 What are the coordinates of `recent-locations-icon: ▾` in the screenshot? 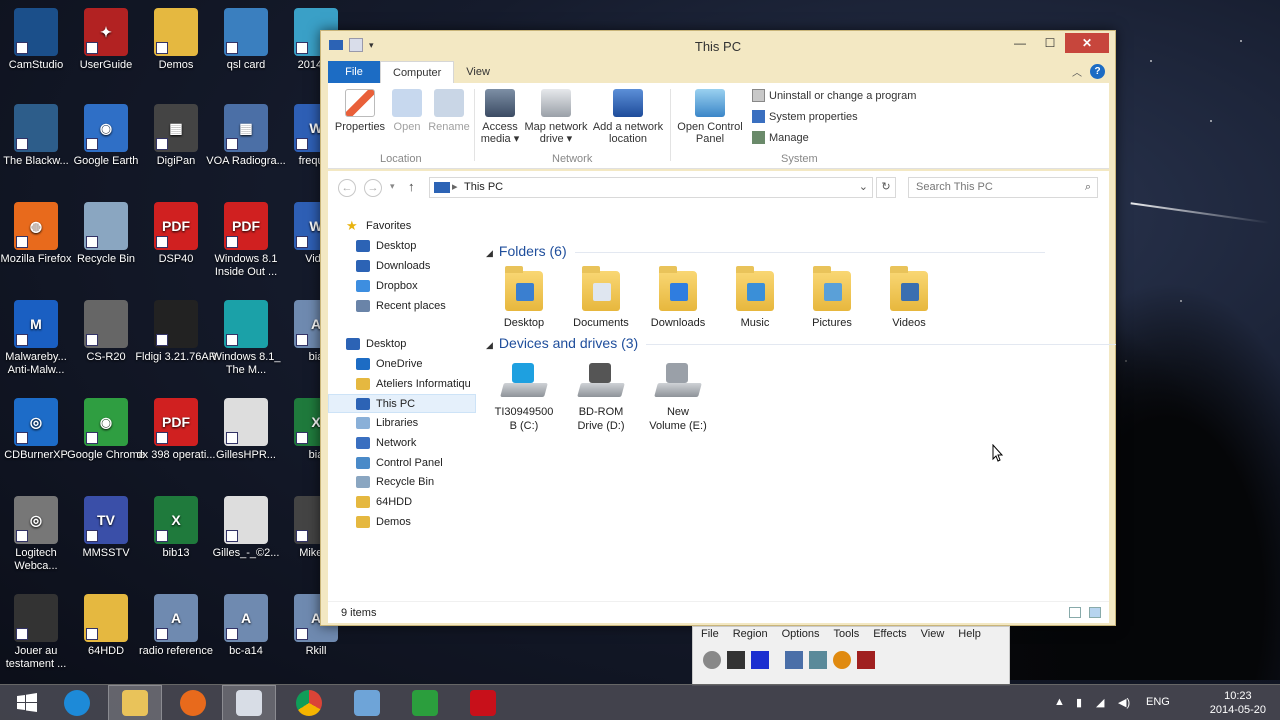 It's located at (392, 186).